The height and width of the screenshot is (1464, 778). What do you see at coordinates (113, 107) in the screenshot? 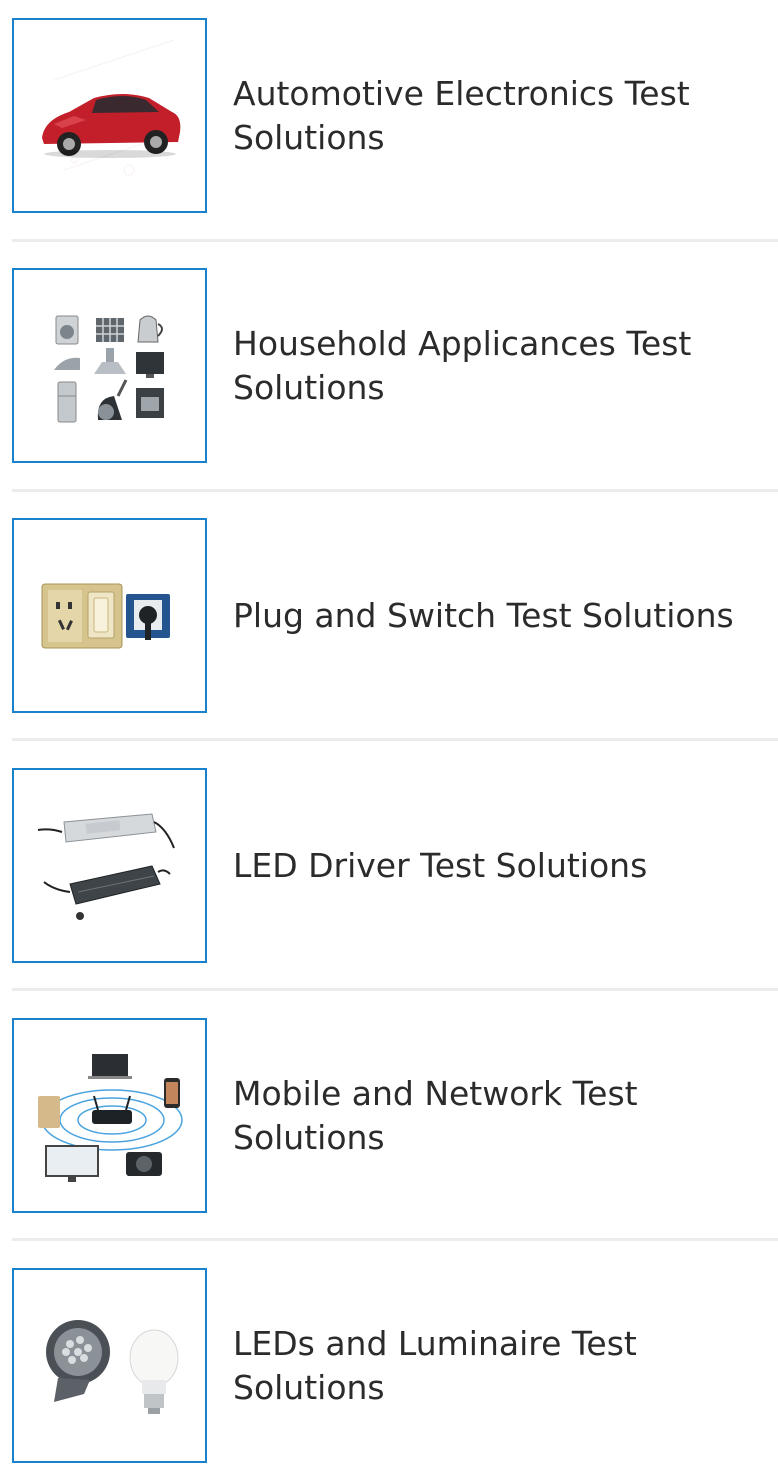
I see `car-icon` at bounding box center [113, 107].